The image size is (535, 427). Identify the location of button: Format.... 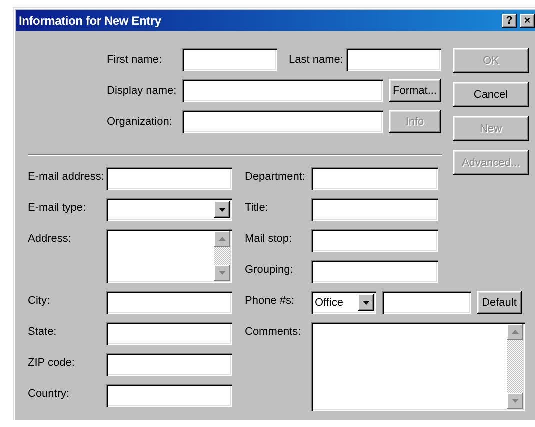
(415, 90).